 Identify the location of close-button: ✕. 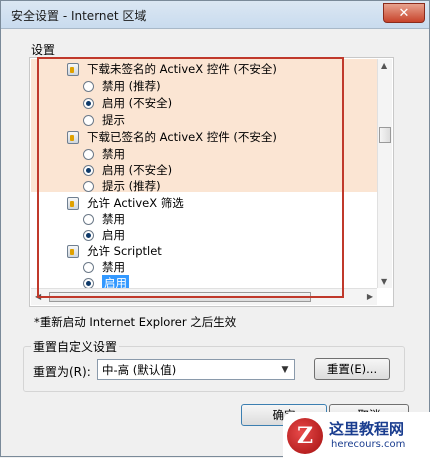
(404, 13).